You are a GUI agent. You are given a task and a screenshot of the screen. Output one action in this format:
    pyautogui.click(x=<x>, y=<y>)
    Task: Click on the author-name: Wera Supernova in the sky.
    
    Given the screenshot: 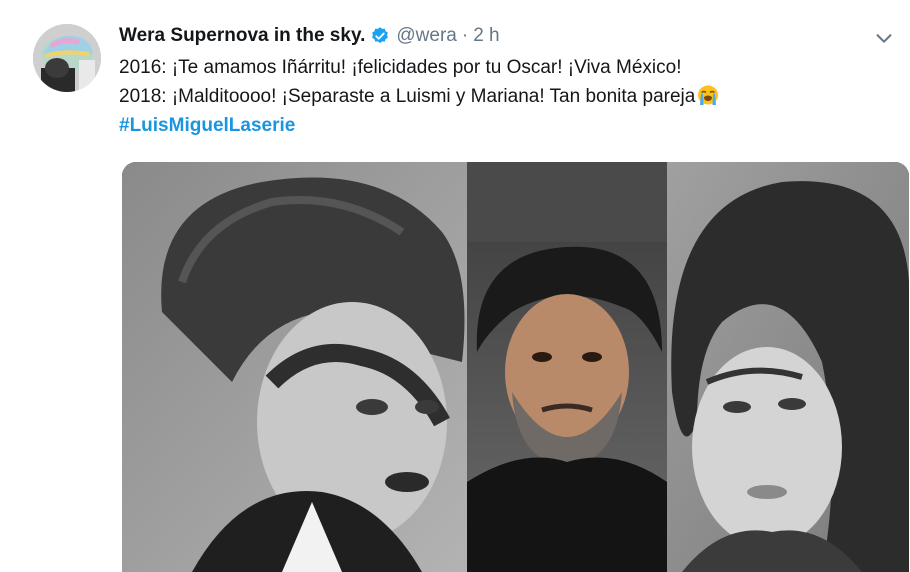 What is the action you would take?
    pyautogui.click(x=242, y=36)
    